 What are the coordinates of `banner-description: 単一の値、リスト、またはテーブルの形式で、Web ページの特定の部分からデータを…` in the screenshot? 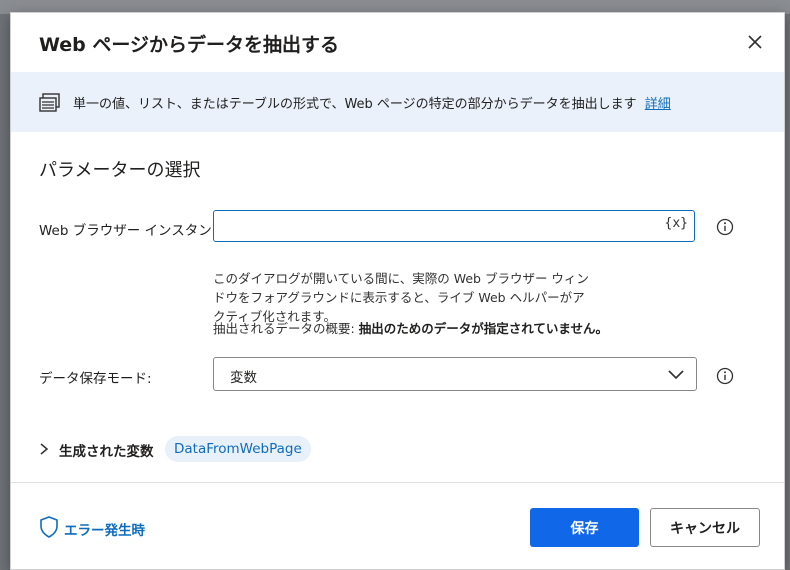 It's located at (355, 104).